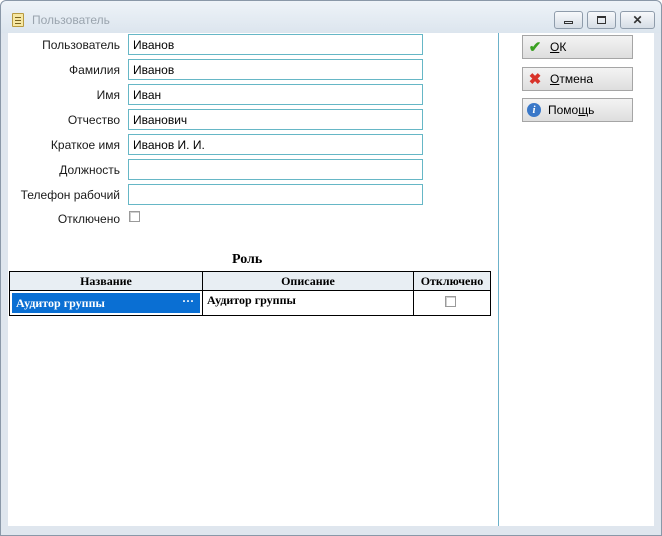  What do you see at coordinates (85, 145) in the screenshot?
I see `short-name-label: Краткое имя` at bounding box center [85, 145].